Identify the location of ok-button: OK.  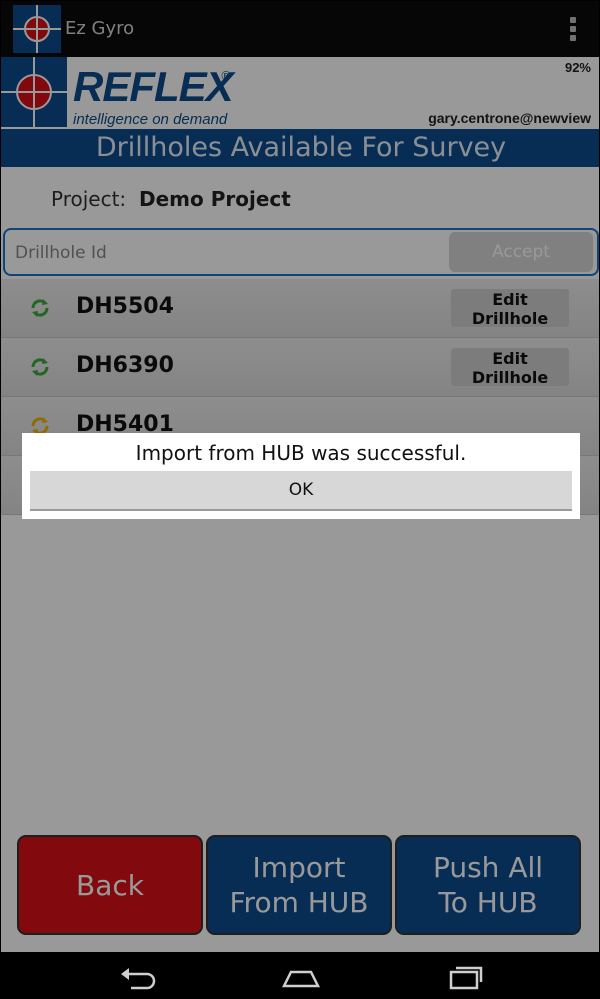
(301, 491).